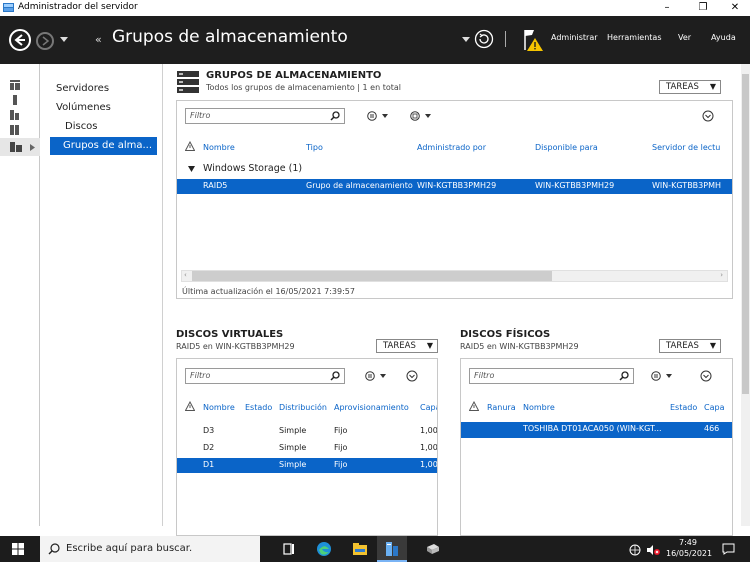  What do you see at coordinates (191, 169) in the screenshot?
I see `collapse-icon` at bounding box center [191, 169].